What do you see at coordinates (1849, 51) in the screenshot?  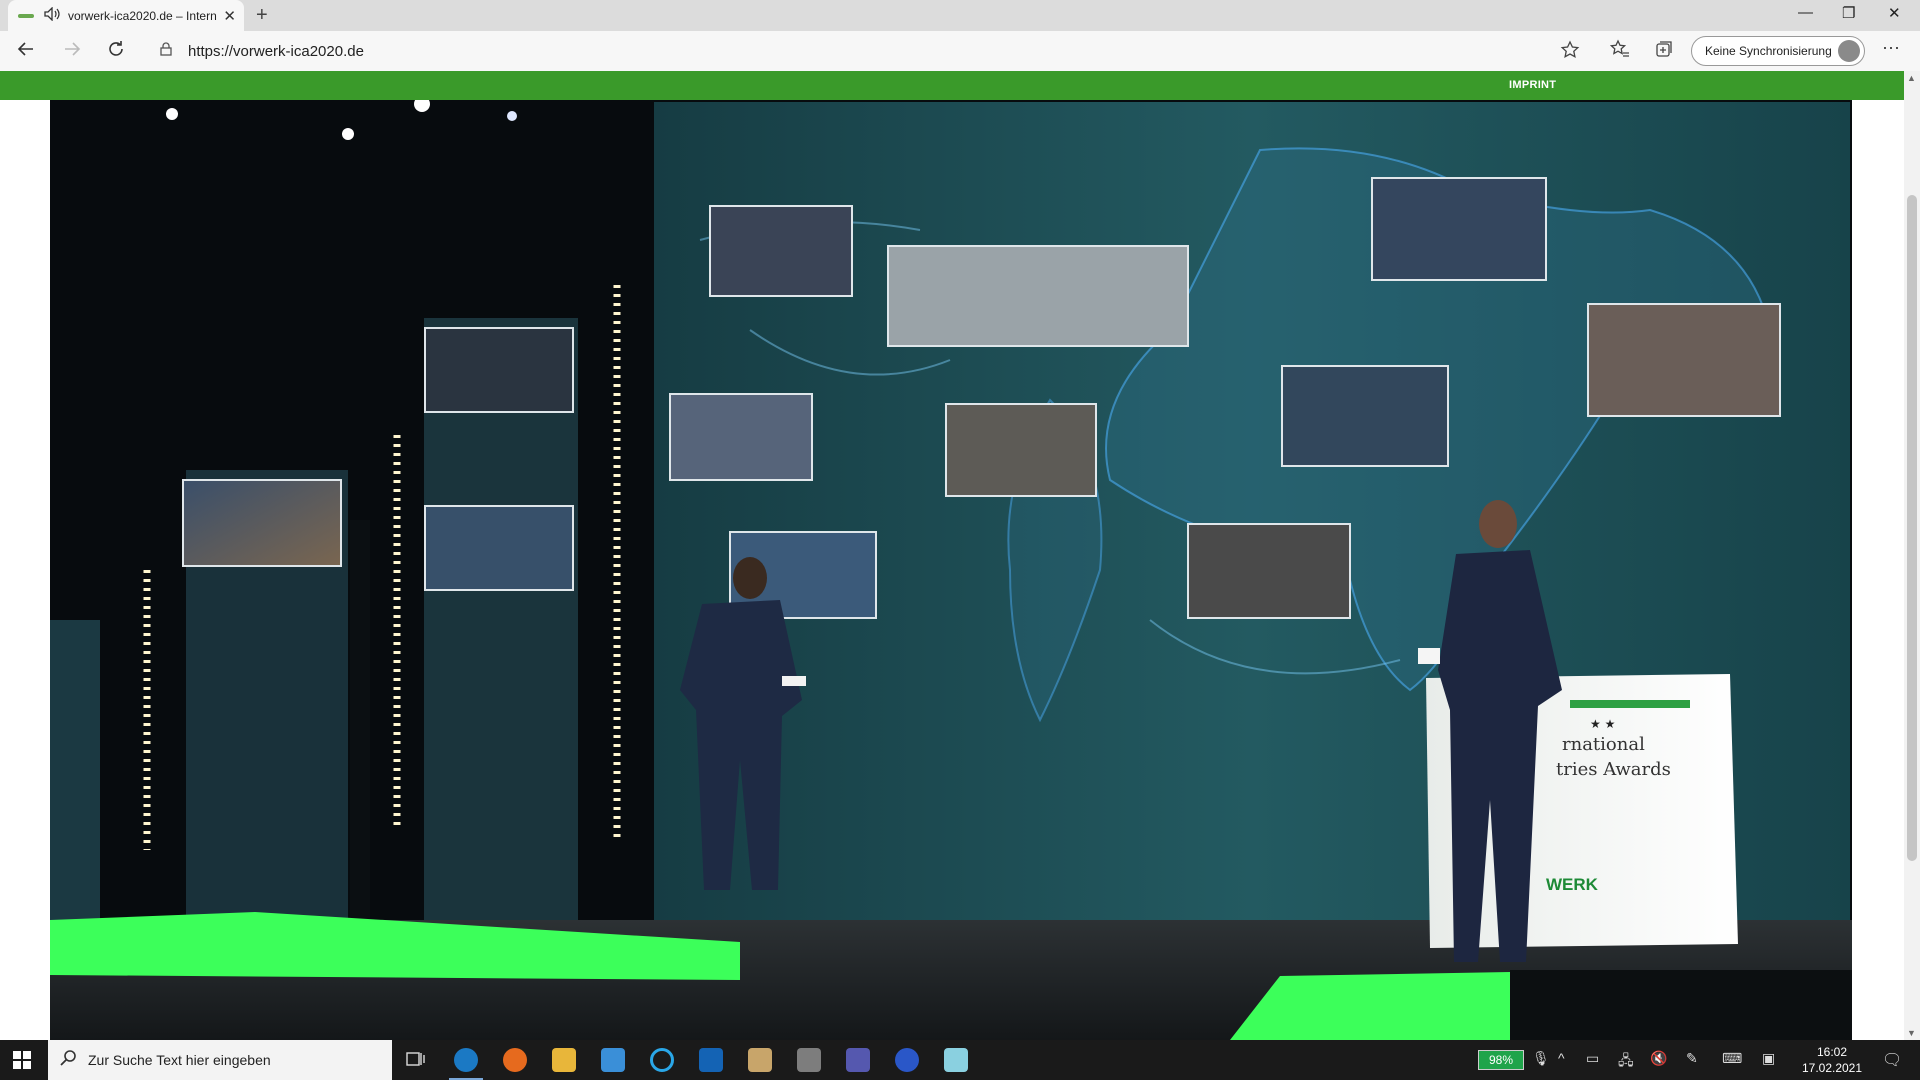 I see `profile-avatar-icon` at bounding box center [1849, 51].